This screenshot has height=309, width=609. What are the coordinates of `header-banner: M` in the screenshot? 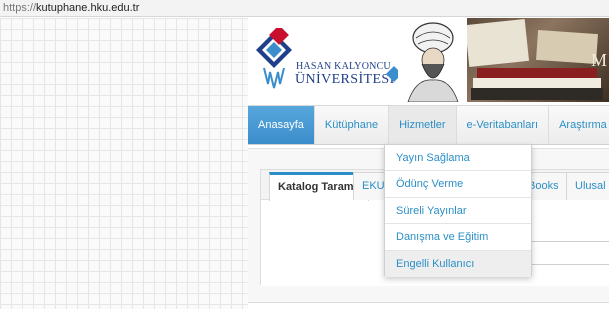 It's located at (538, 60).